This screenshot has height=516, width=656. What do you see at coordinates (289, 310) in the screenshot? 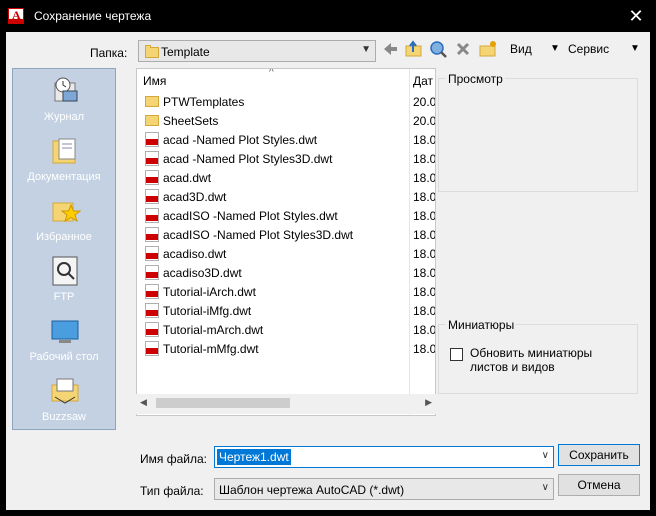
I see `list-item: Tutorial-iMfg.dwt 18.0` at bounding box center [289, 310].